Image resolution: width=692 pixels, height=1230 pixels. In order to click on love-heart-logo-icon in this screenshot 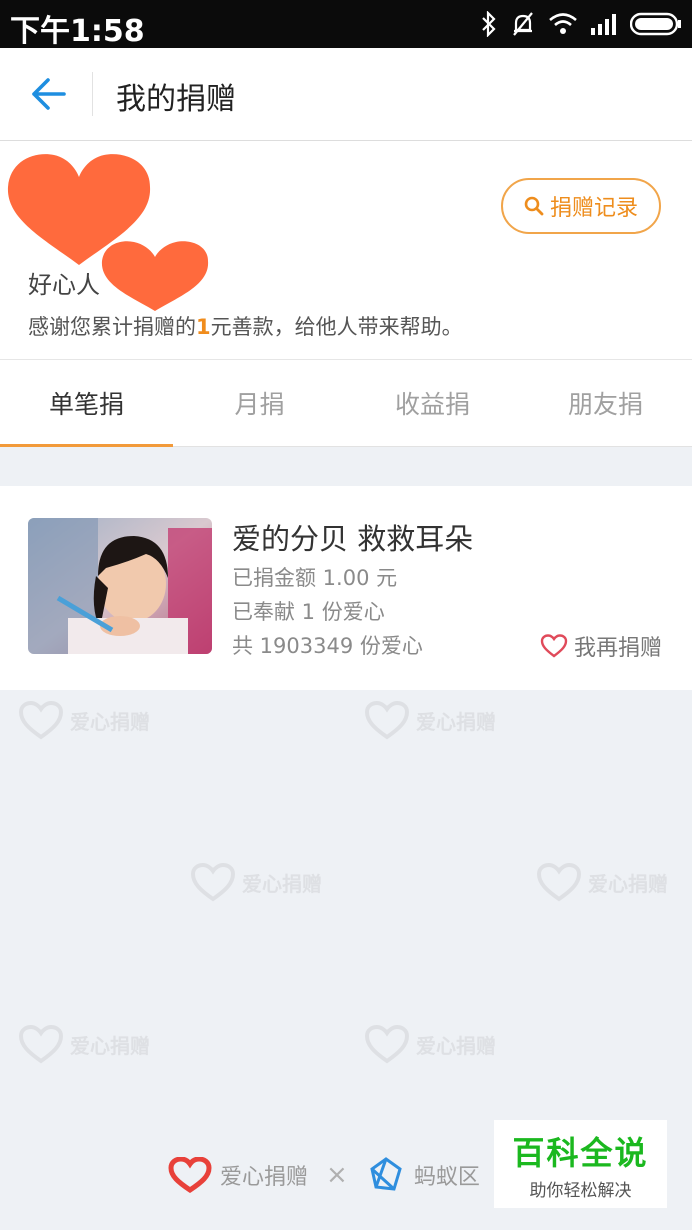, I will do `click(190, 1175)`.